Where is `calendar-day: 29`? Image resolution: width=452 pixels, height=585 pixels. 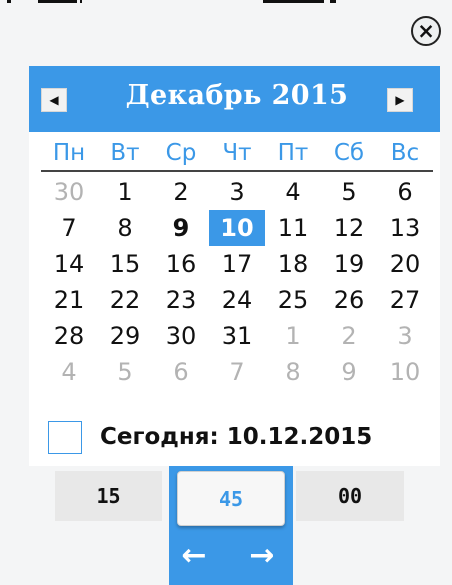
calendar-day: 29 is located at coordinates (125, 336).